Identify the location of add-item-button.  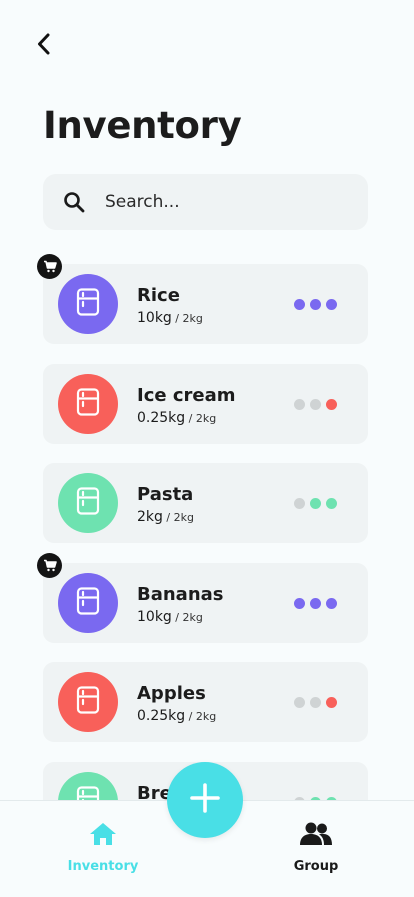
(205, 800).